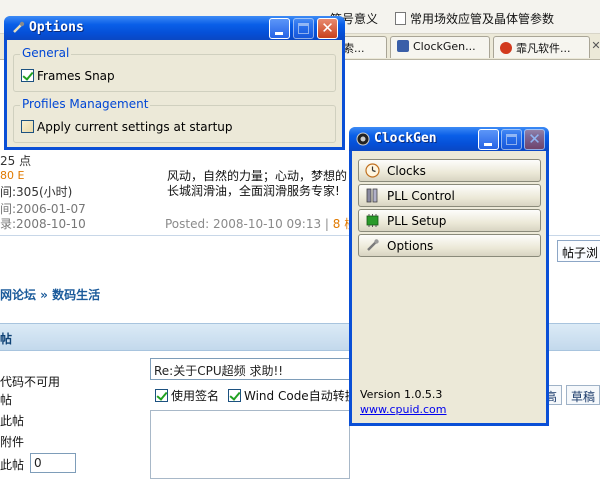 The image size is (600, 479). Describe the element at coordinates (403, 46) in the screenshot. I see `paw-icon` at that location.